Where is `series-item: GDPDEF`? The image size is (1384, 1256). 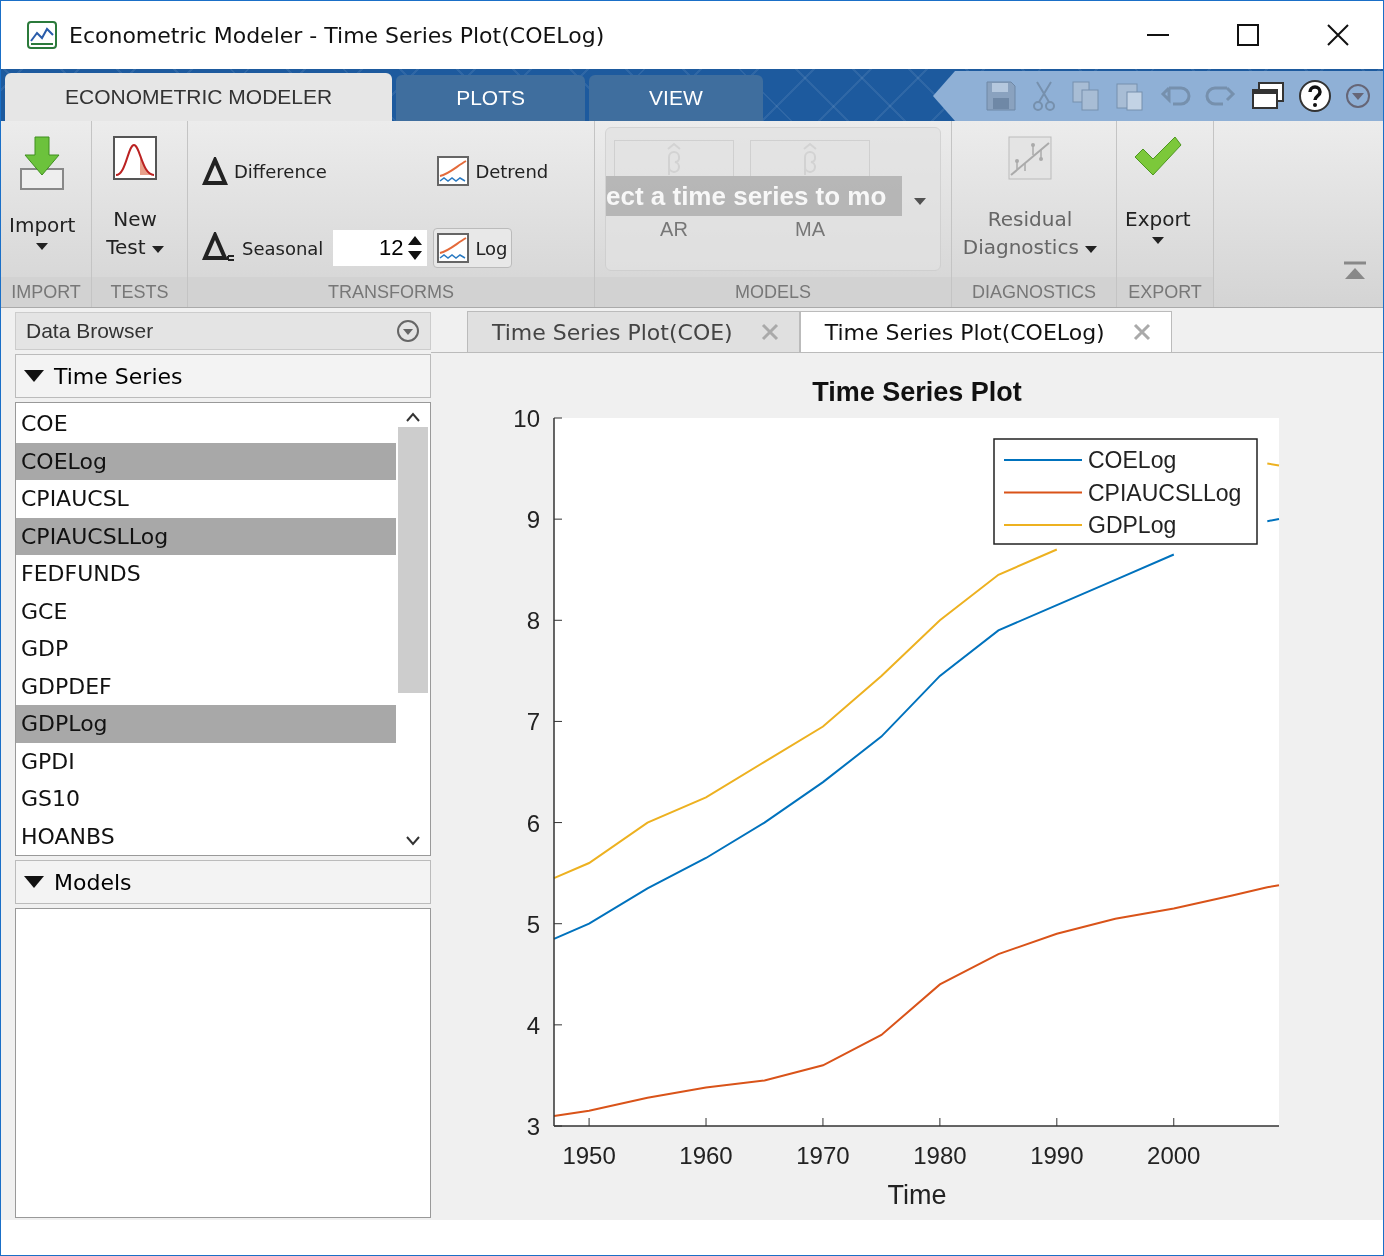
series-item: GDPDEF is located at coordinates (206, 686).